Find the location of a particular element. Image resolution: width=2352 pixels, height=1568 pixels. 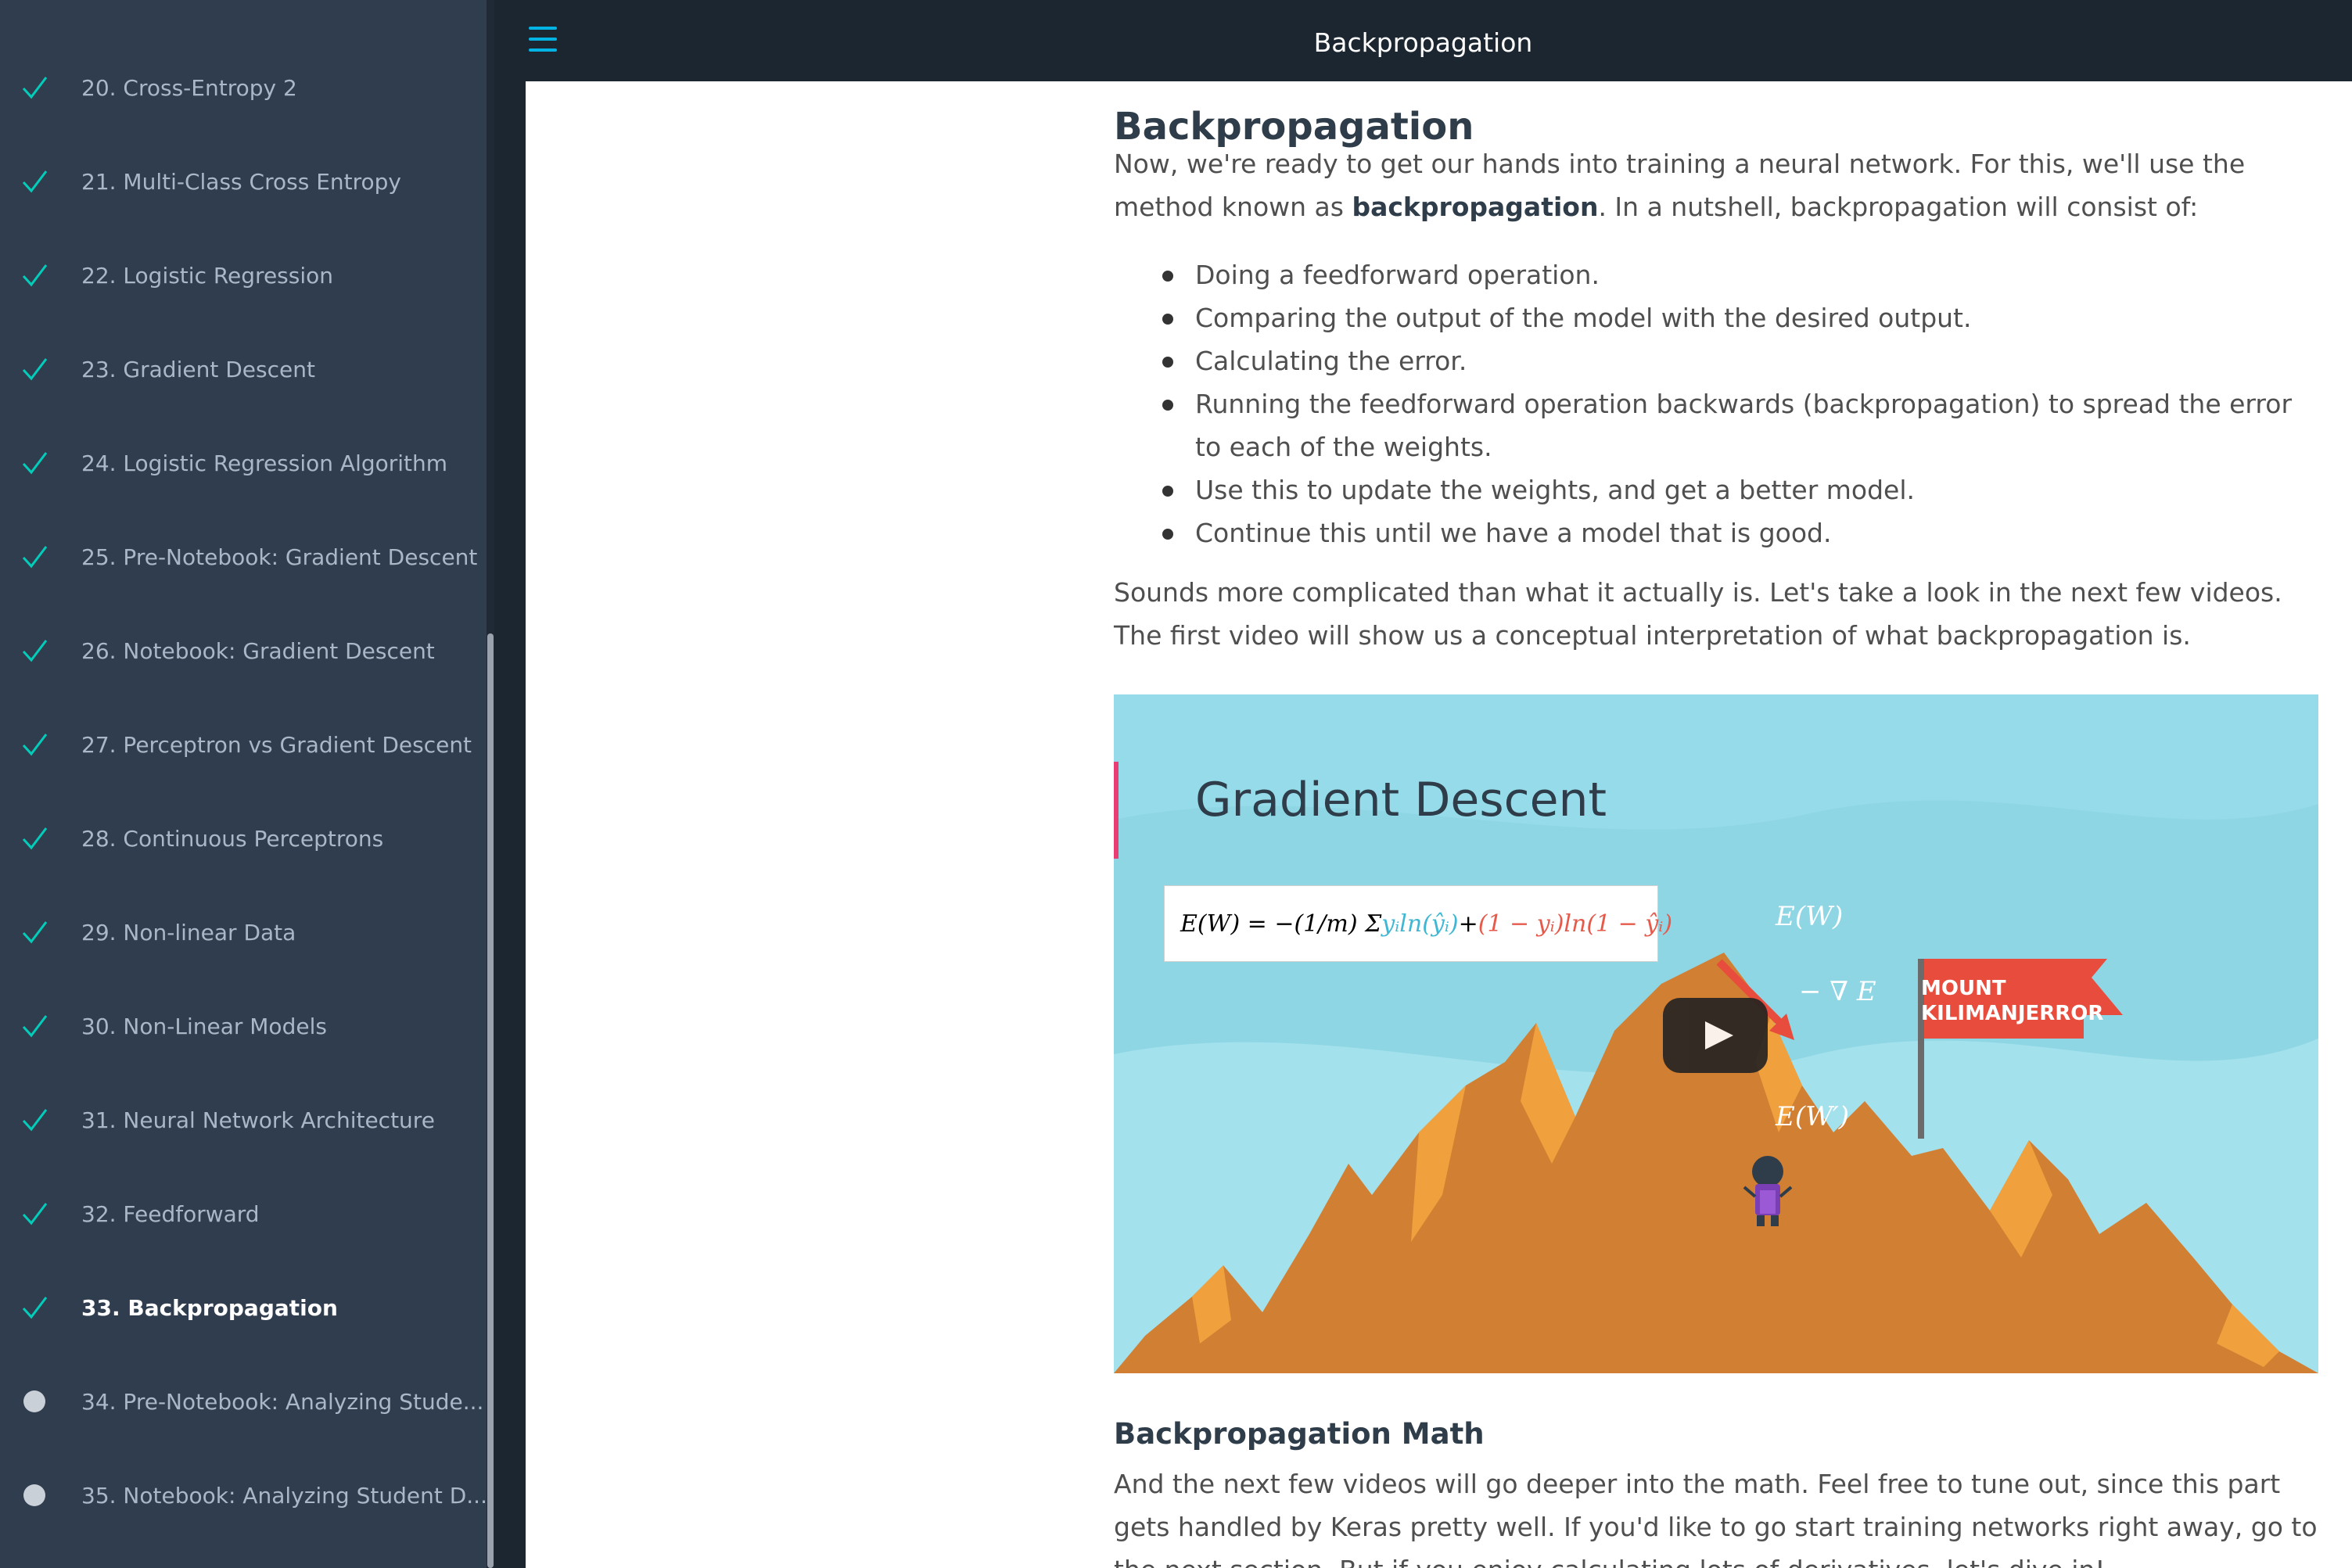

label-gradient: − ∇ E is located at coordinates (1837, 991).